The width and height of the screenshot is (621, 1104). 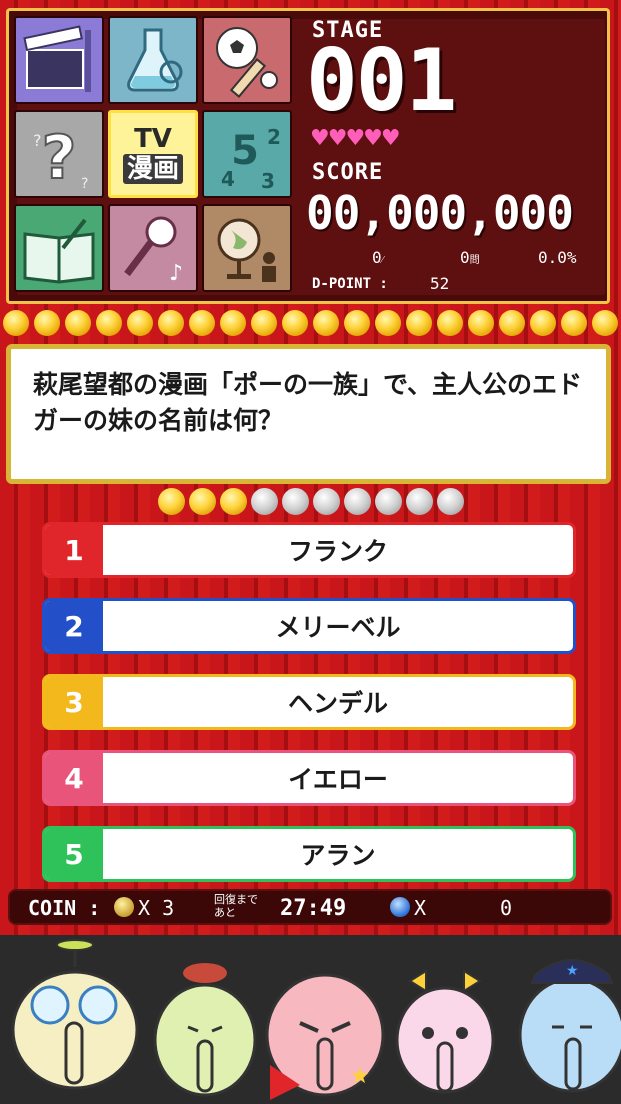 I want to click on genre-math: 5 2 4 3, so click(x=247, y=154).